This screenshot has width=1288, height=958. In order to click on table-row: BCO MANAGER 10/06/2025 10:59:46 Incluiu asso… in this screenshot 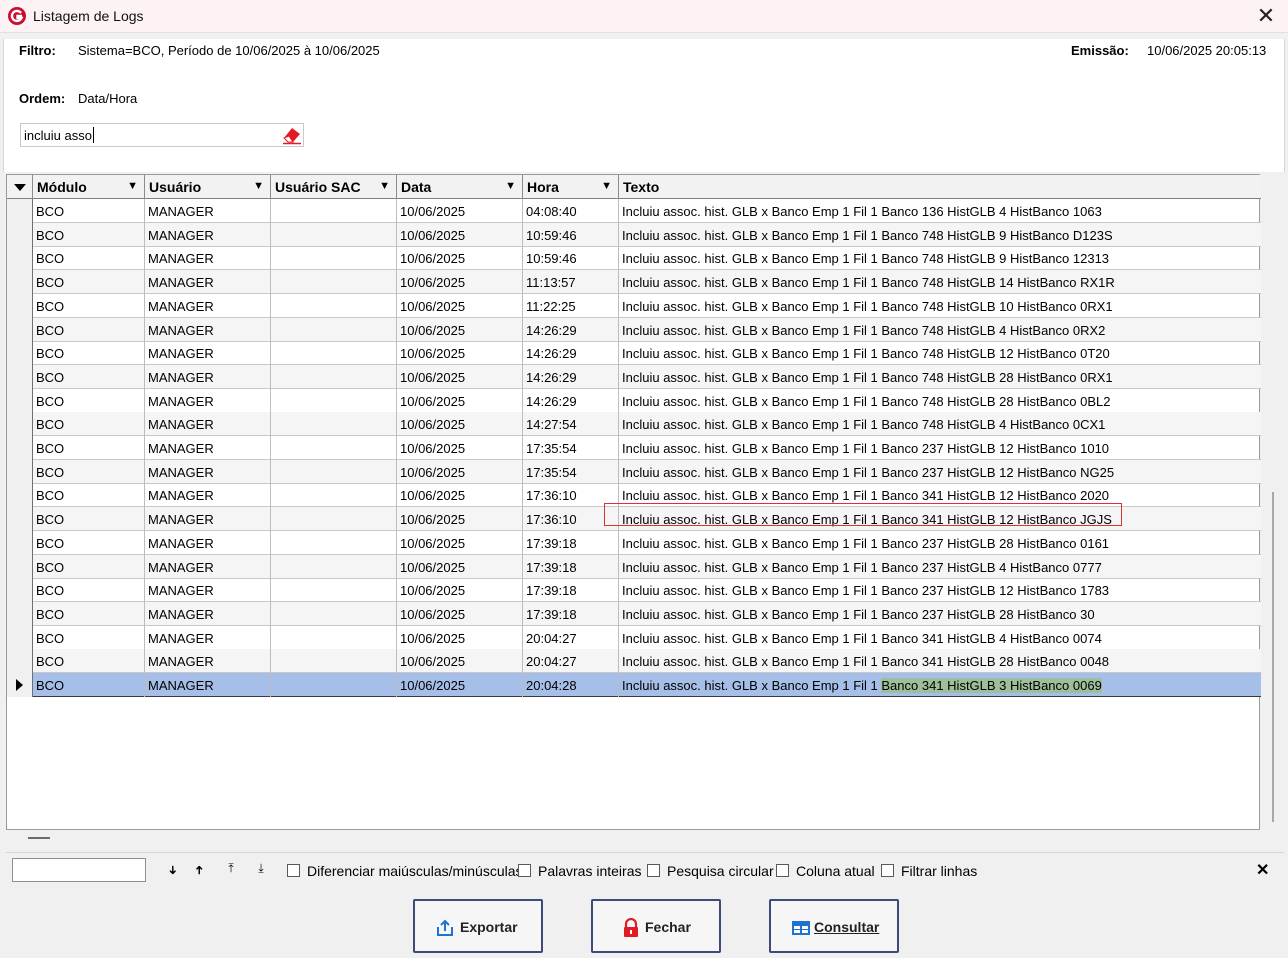, I will do `click(634, 234)`.